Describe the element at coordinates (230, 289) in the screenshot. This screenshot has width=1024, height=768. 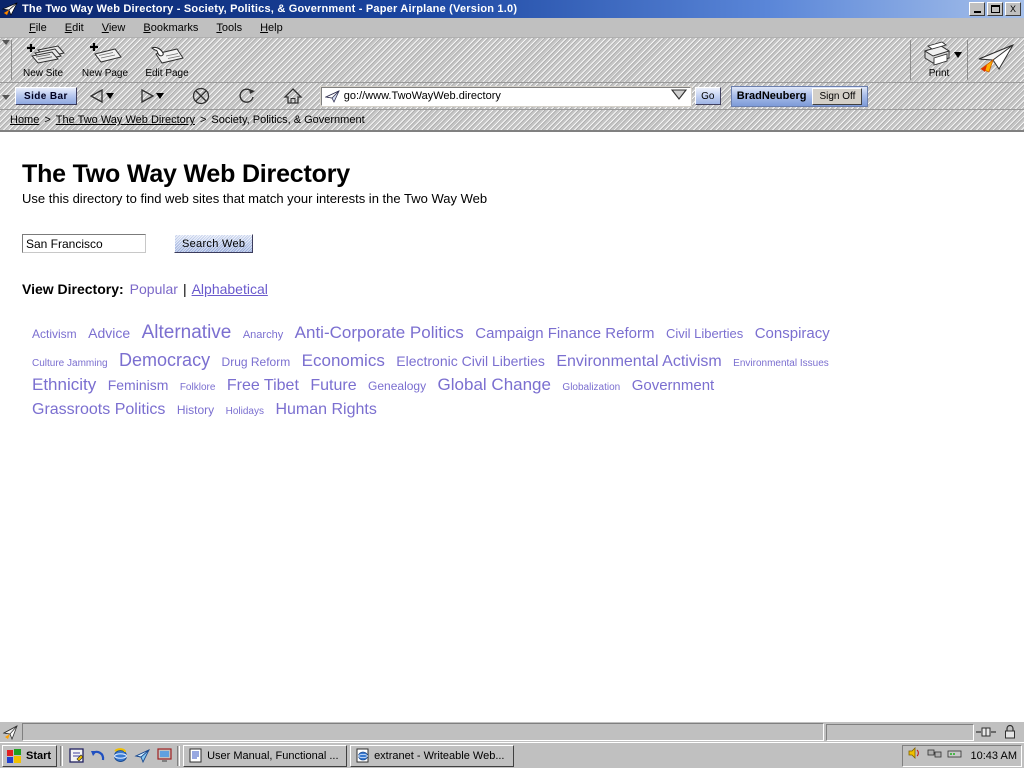
I see `view-option-alphabetical: Alphabetical` at that location.